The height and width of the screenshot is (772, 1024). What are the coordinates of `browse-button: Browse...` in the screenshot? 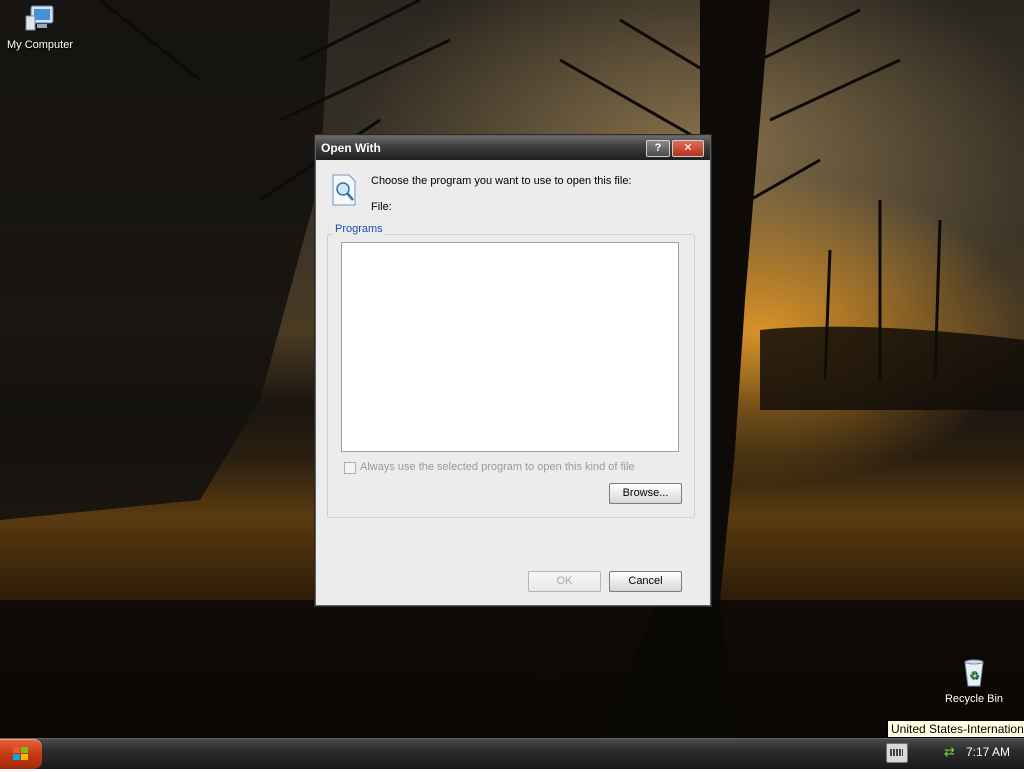 It's located at (645, 493).